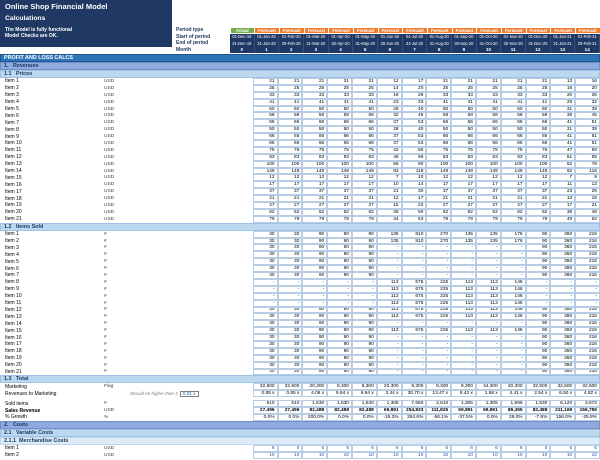  What do you see at coordinates (463, 410) in the screenshot?
I see `value-cell: 69,891` at bounding box center [463, 410].